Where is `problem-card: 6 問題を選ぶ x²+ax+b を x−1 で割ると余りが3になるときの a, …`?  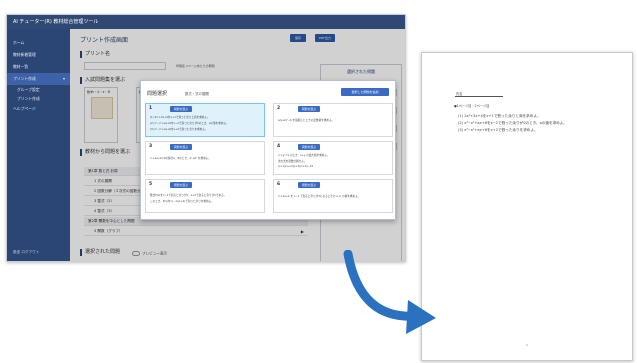 problem-card: 6 問題を選ぶ x²+ax+b を x−1 で割ると余りが3になるときの a, … is located at coordinates (333, 196).